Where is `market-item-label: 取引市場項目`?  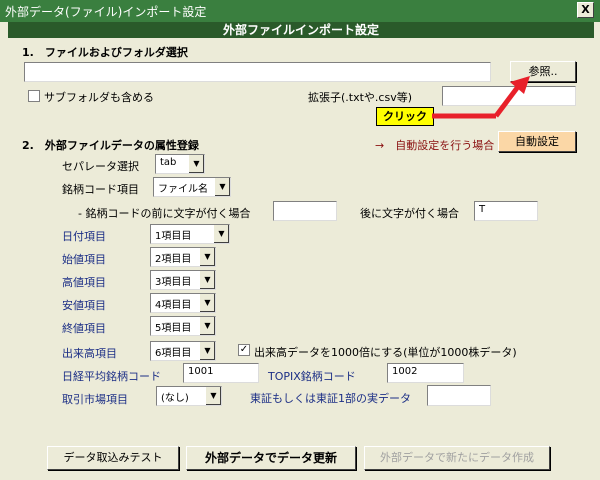 market-item-label: 取引市場項目 is located at coordinates (95, 399).